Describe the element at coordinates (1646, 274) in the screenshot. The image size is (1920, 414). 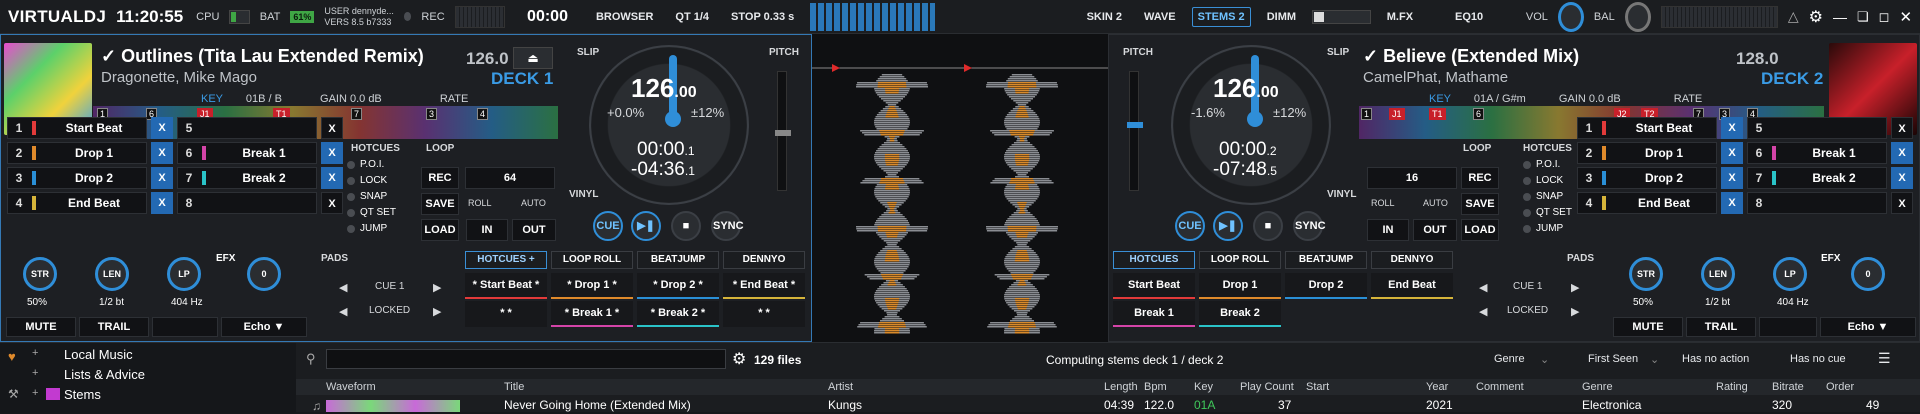
I see `deck2-fx-knob-str: STR` at that location.